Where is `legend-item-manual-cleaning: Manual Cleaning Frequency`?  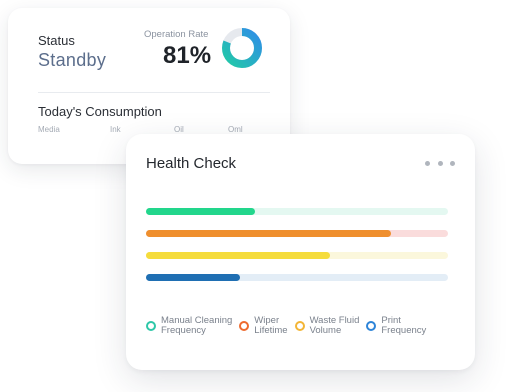
legend-item-manual-cleaning: Manual Cleaning Frequency is located at coordinates (189, 326).